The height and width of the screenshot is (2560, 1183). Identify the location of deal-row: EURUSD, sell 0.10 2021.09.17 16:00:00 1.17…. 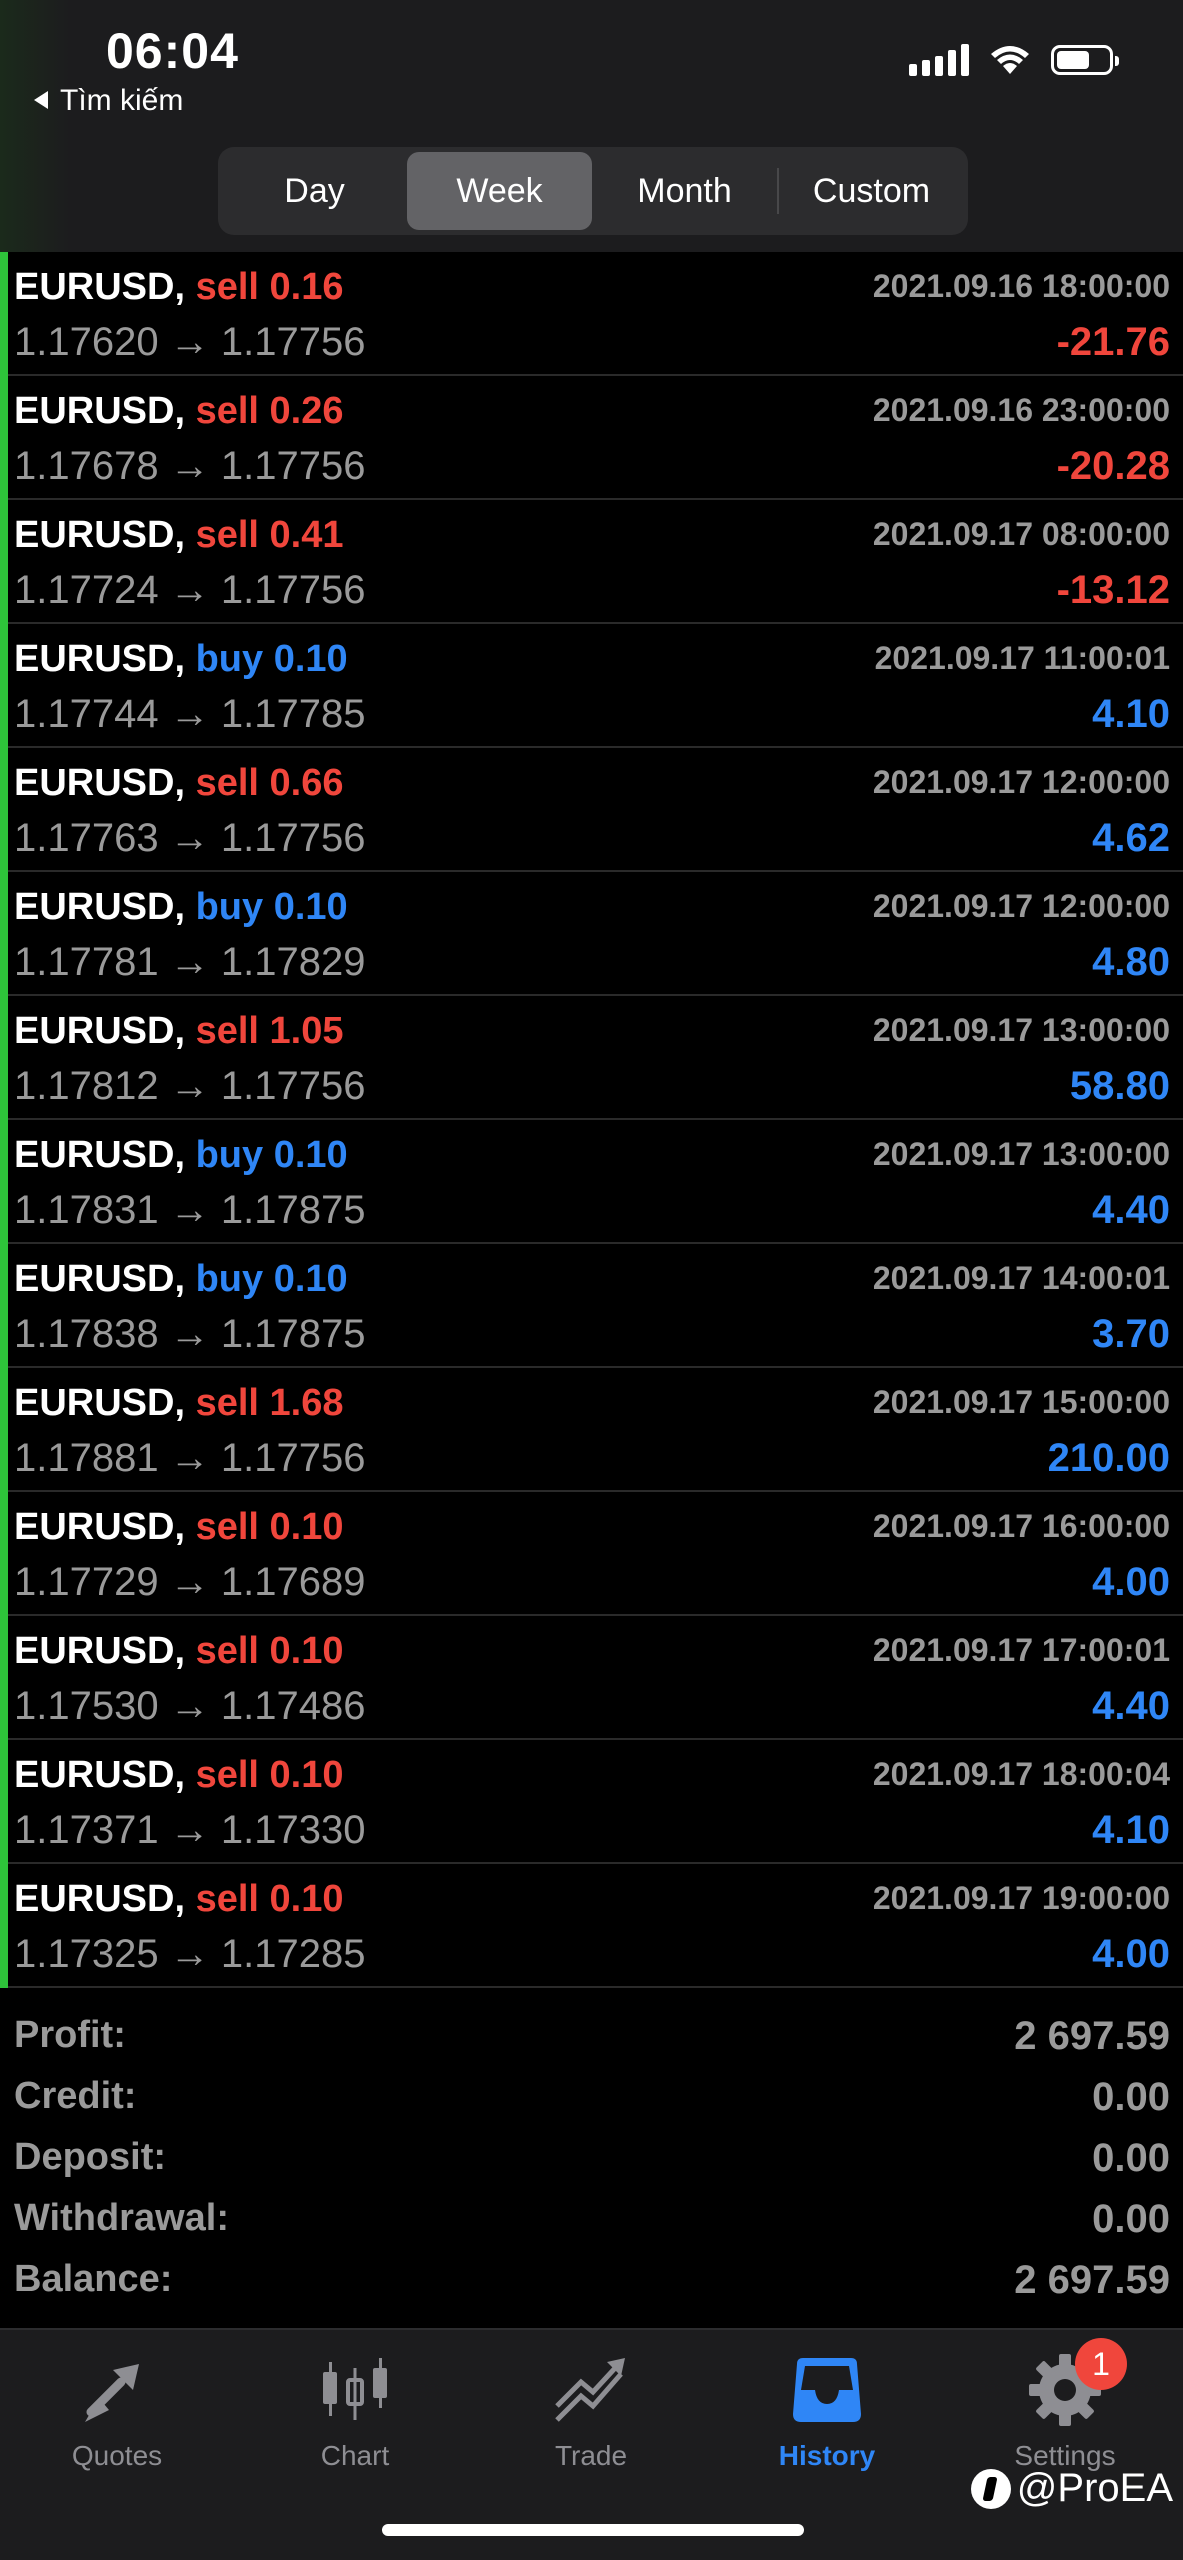
(591, 1554).